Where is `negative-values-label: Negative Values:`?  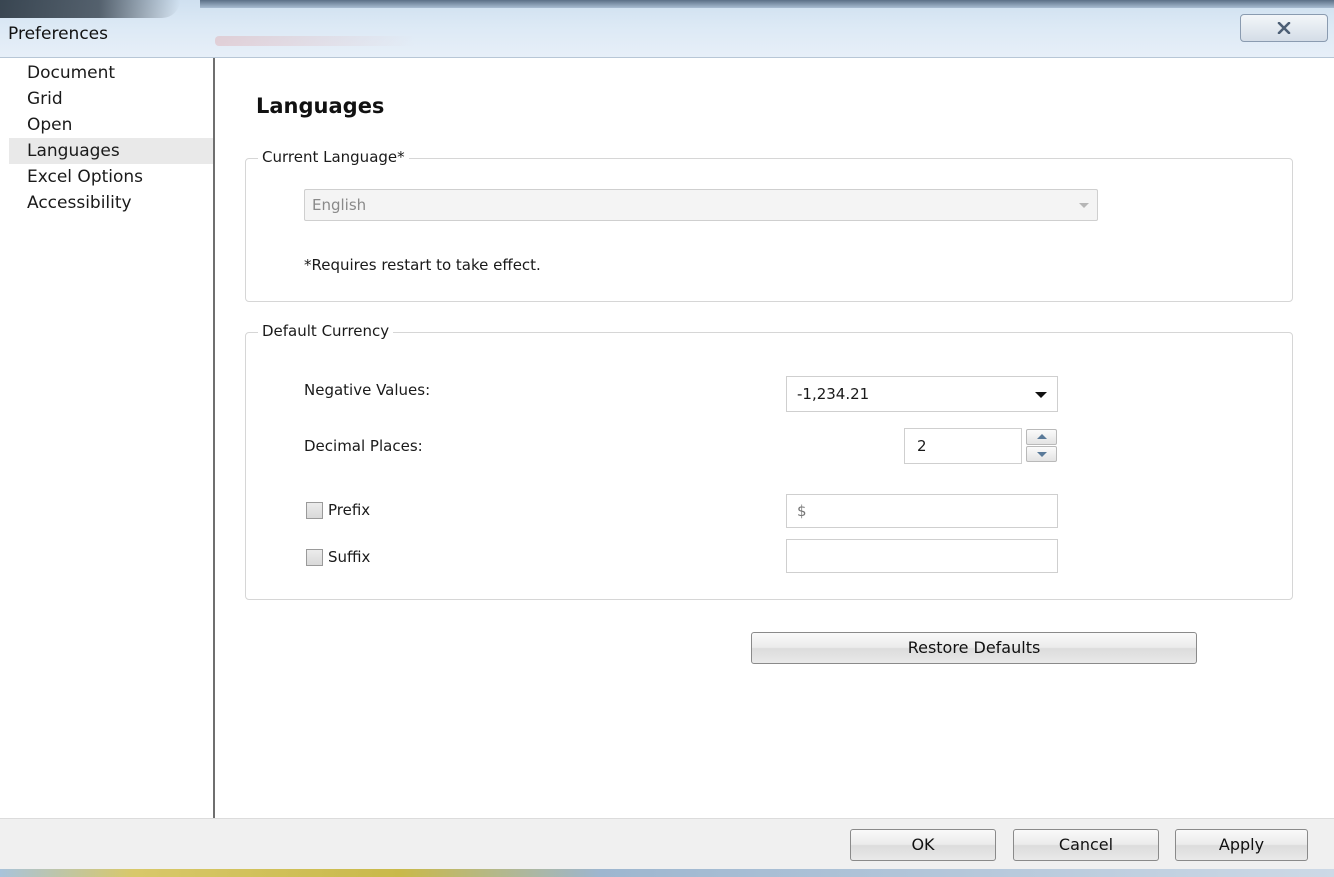 negative-values-label: Negative Values: is located at coordinates (367, 390).